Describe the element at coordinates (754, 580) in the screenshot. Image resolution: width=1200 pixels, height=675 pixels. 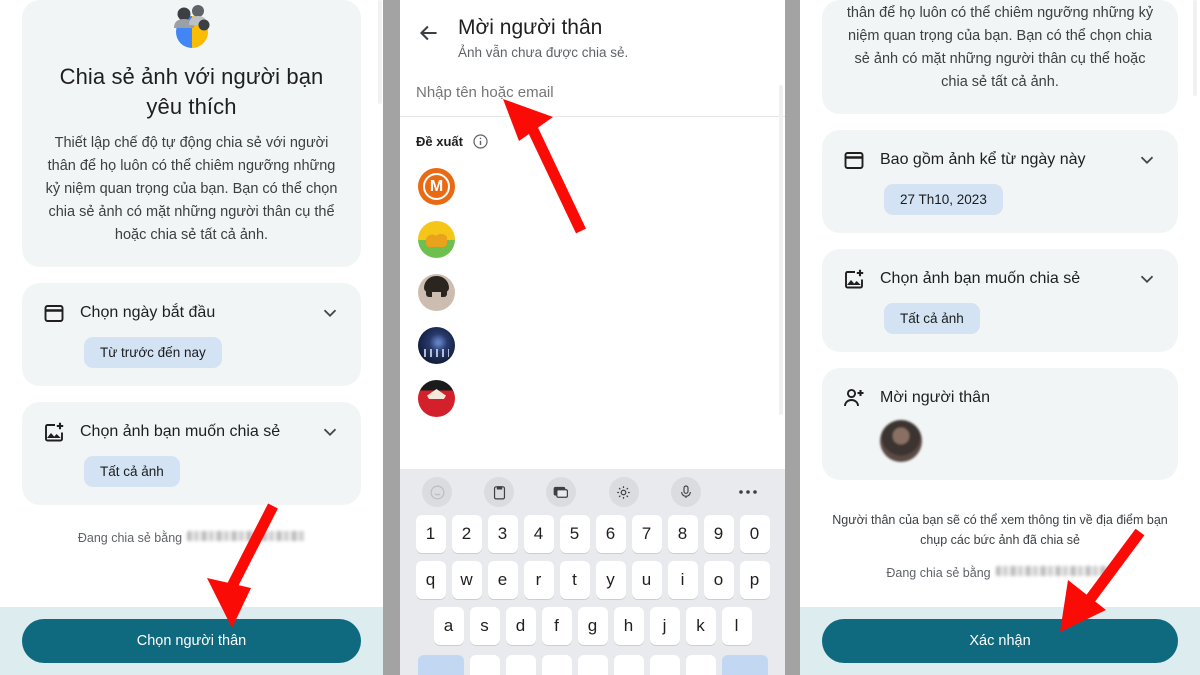
I see `key: p` at that location.